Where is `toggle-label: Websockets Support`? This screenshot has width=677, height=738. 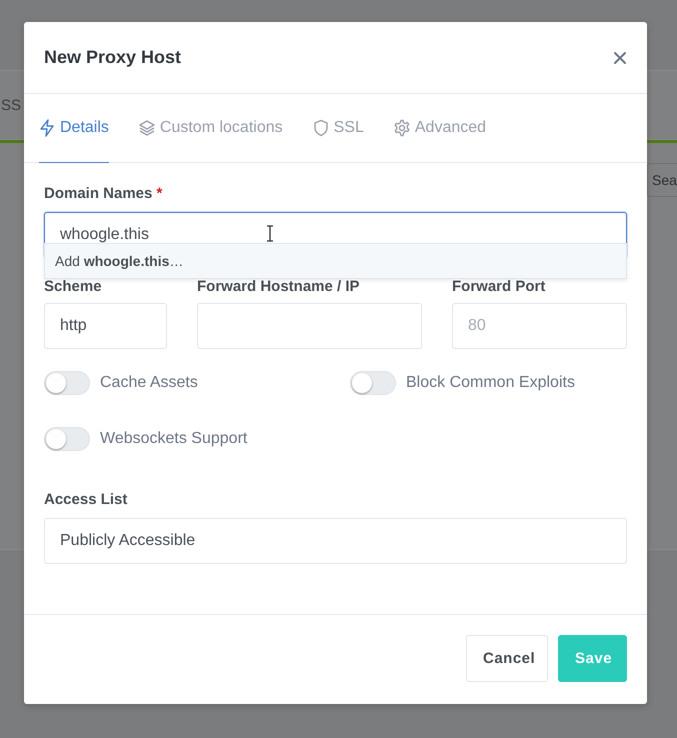
toggle-label: Websockets Support is located at coordinates (174, 439).